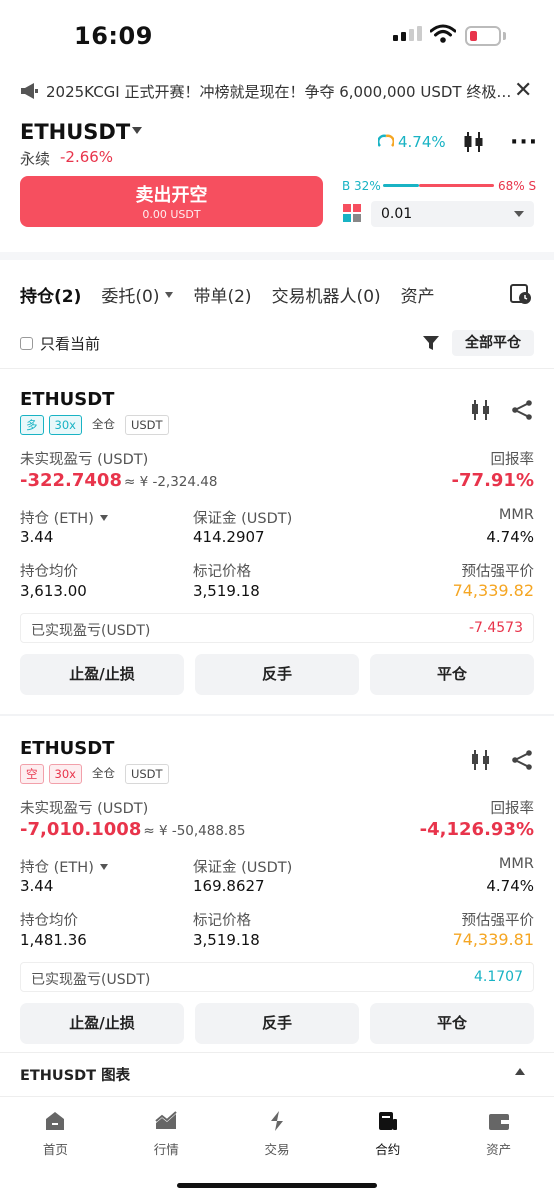  I want to click on liq-price-value: 74,339.81, so click(493, 939).